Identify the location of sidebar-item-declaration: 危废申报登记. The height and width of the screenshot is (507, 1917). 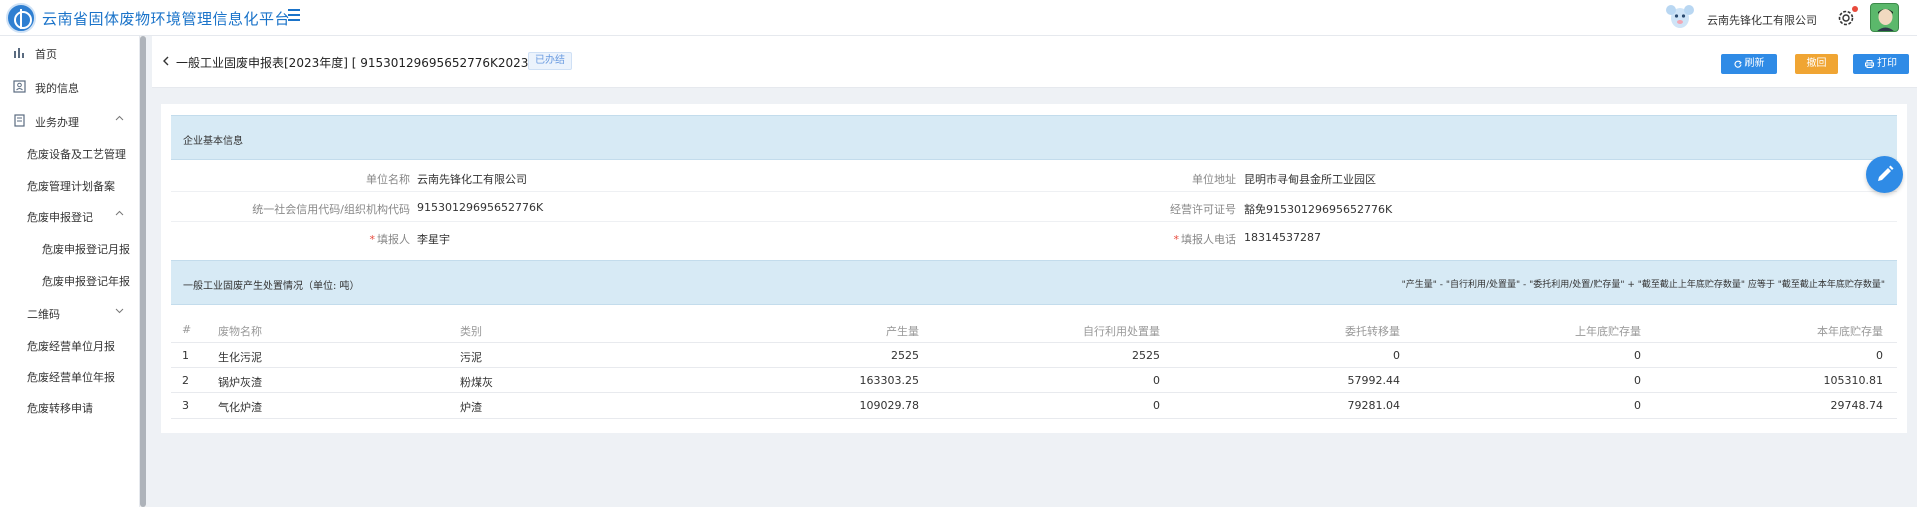
(70, 216).